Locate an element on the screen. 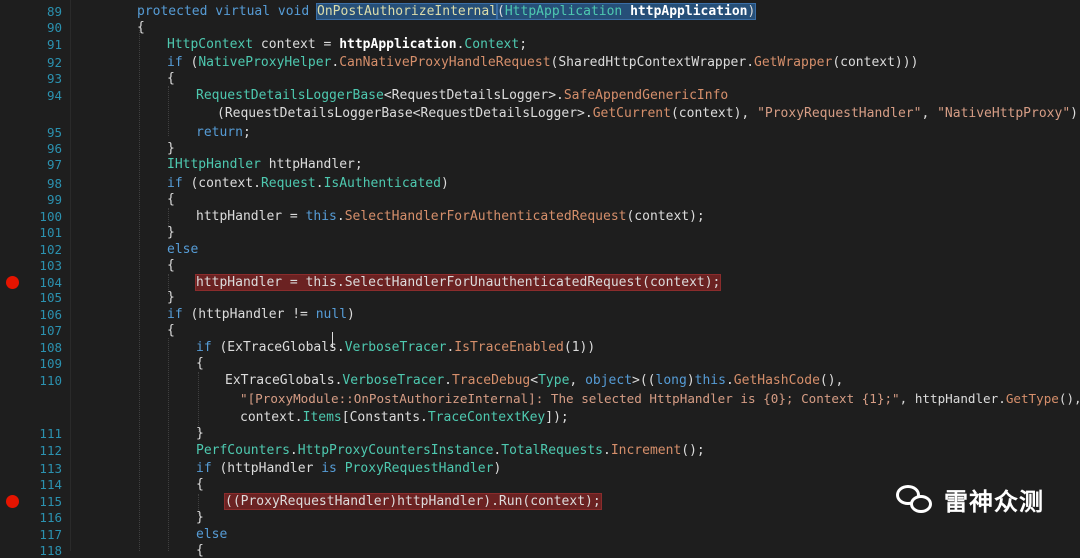 The width and height of the screenshot is (1080, 558). line-number: 91 is located at coordinates (54, 44).